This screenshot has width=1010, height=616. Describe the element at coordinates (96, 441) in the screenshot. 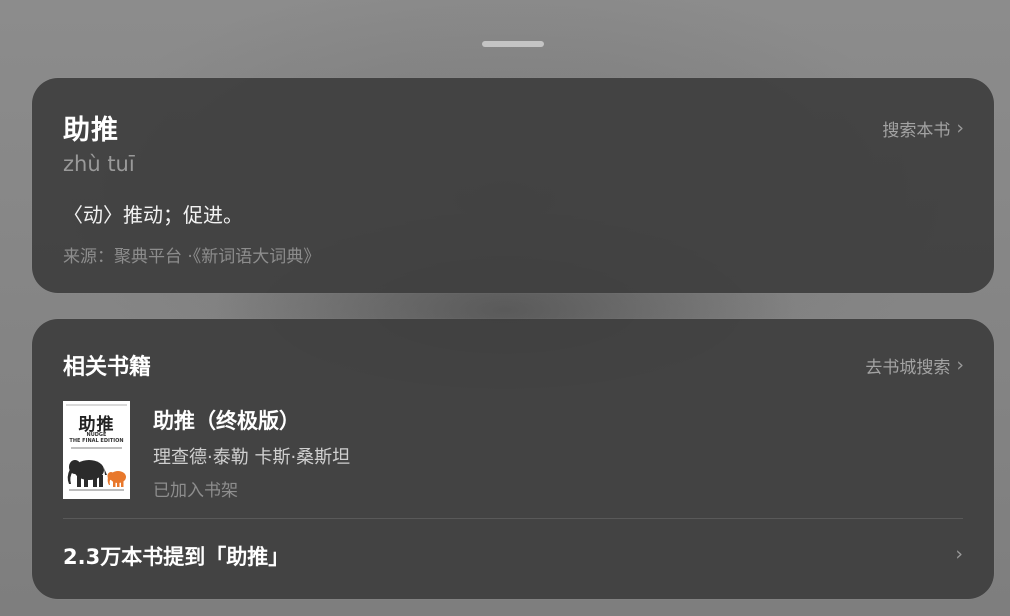

I see `cover-edition: THE FINAL EDITION` at that location.